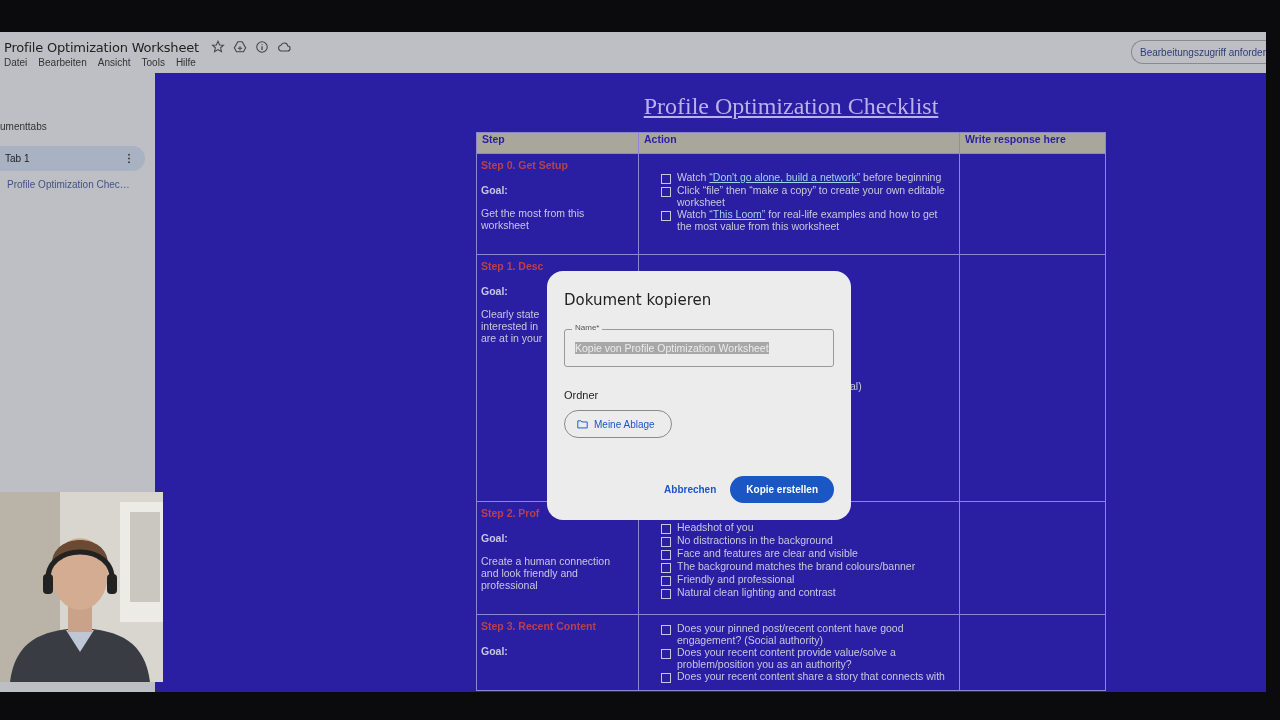 This screenshot has height=720, width=1280. What do you see at coordinates (62, 62) in the screenshot?
I see `menu-item: Bearbeiten` at bounding box center [62, 62].